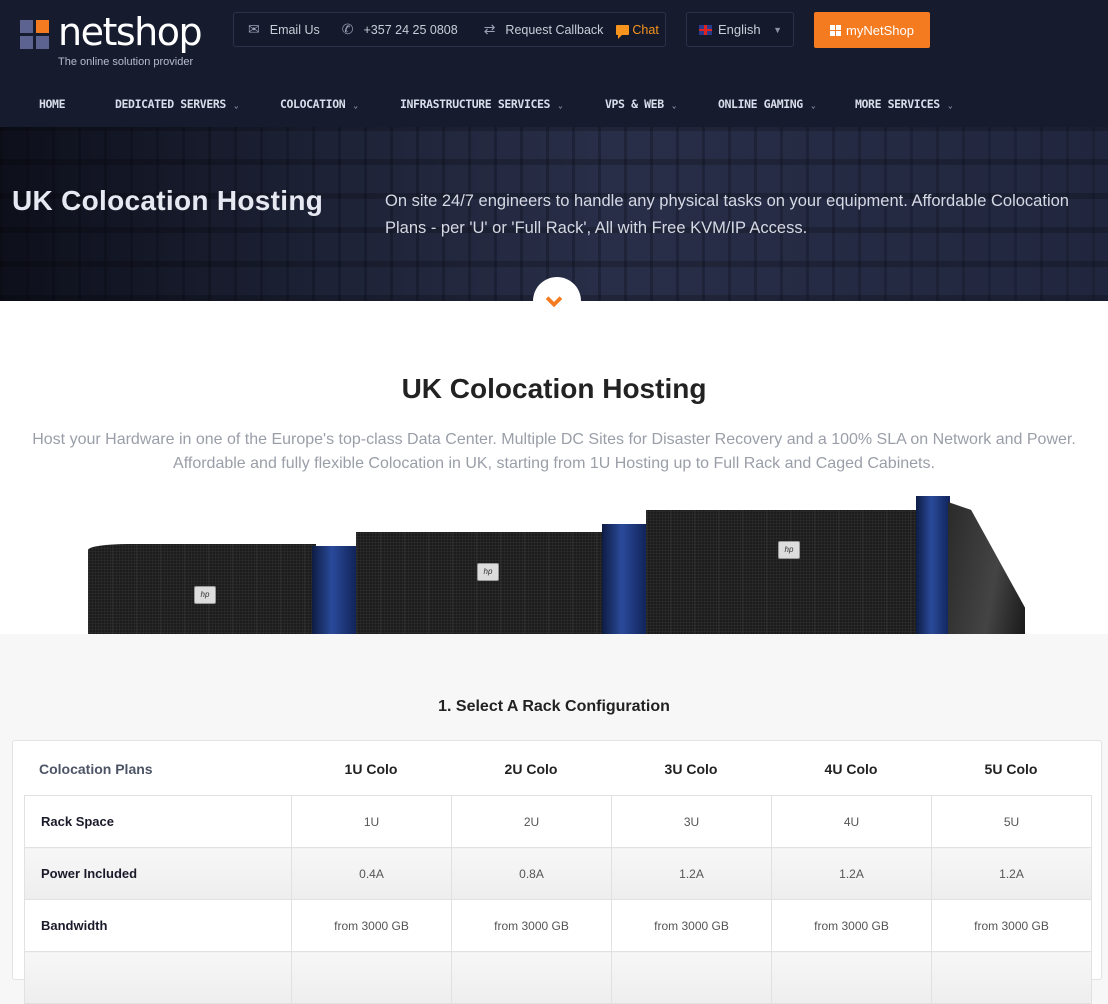 Image resolution: width=1108 pixels, height=1004 pixels. I want to click on nav-item-vps-web: VPS & WEB ⌄, so click(641, 104).